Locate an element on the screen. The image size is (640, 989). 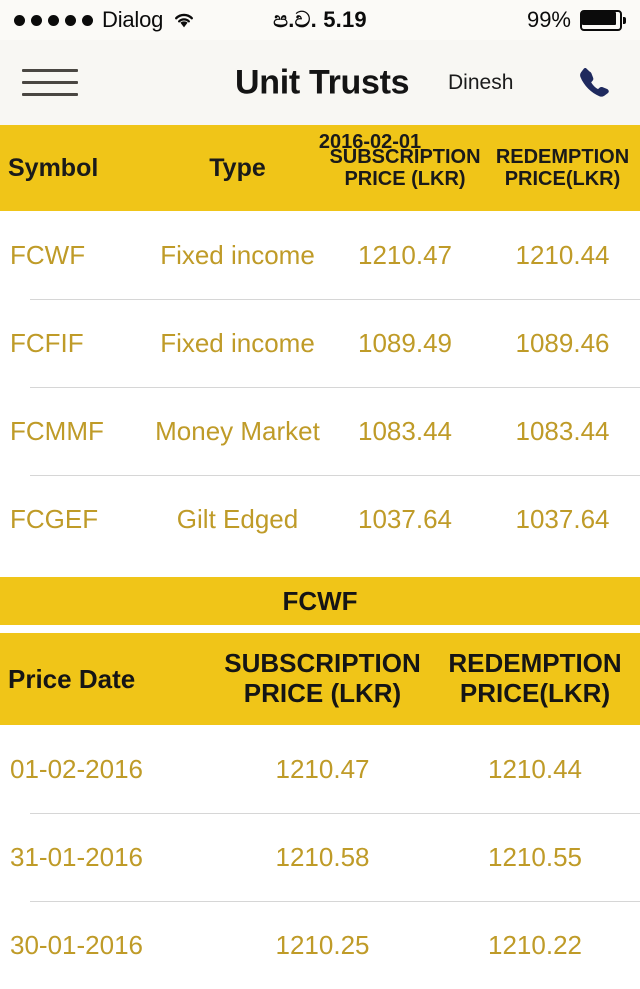
carrier-name: Dialog is located at coordinates (133, 19).